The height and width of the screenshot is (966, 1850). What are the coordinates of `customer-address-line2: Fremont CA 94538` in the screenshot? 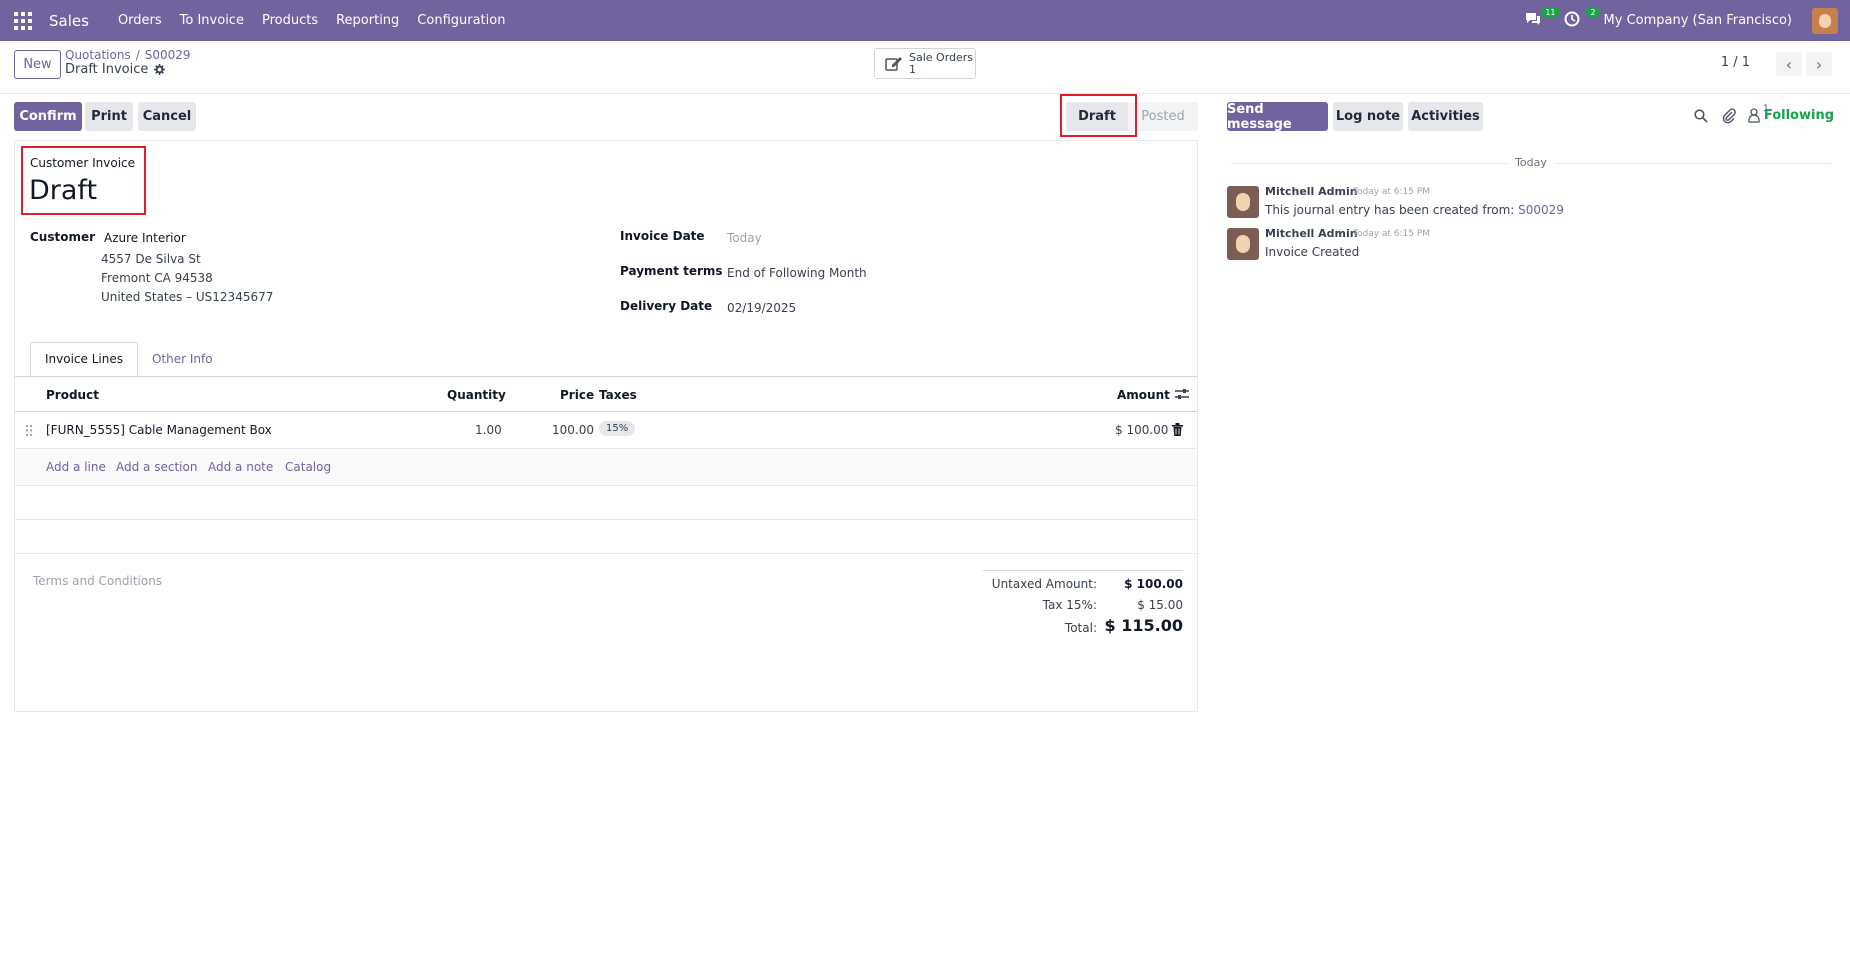 It's located at (157, 278).